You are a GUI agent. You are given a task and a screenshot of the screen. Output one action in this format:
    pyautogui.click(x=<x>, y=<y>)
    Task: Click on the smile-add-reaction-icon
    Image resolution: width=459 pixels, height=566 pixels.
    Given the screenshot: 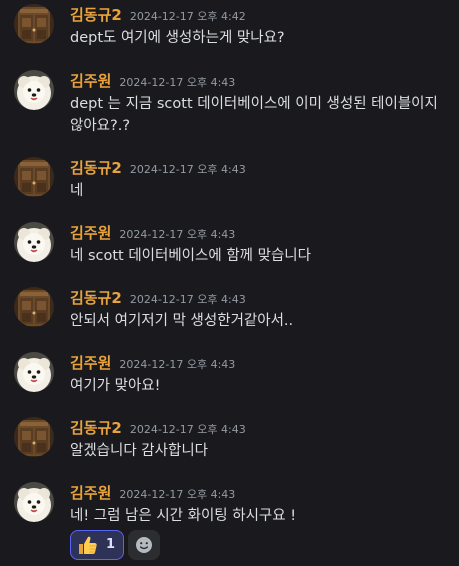 What is the action you would take?
    pyautogui.click(x=144, y=545)
    